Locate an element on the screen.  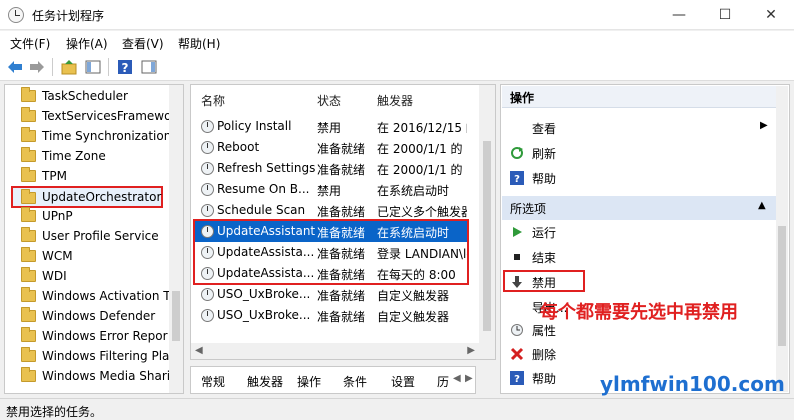
menu-view: 查看(V) is located at coordinates (143, 43).